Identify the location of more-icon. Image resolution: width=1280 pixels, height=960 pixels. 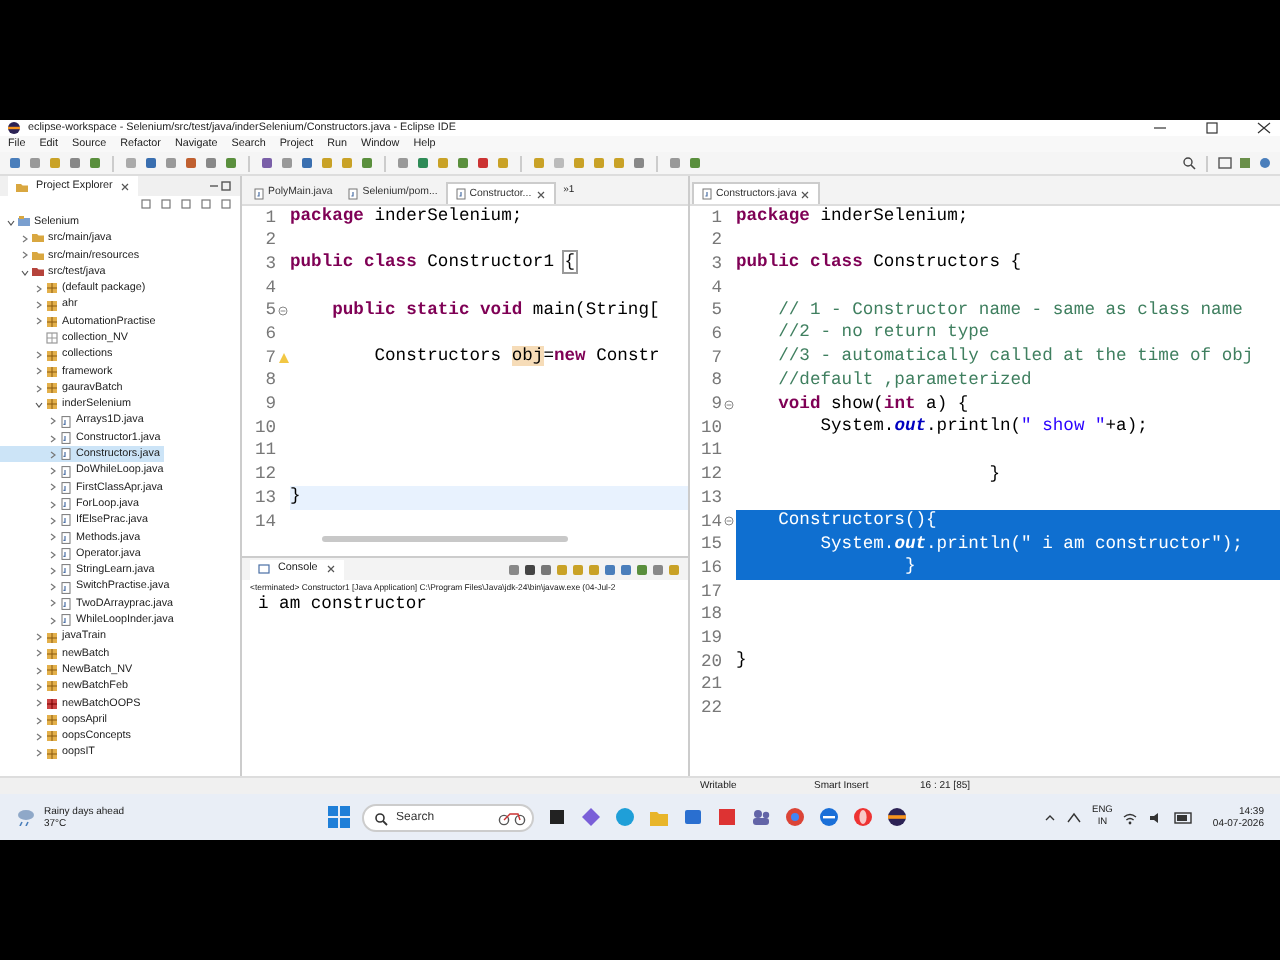
(226, 204).